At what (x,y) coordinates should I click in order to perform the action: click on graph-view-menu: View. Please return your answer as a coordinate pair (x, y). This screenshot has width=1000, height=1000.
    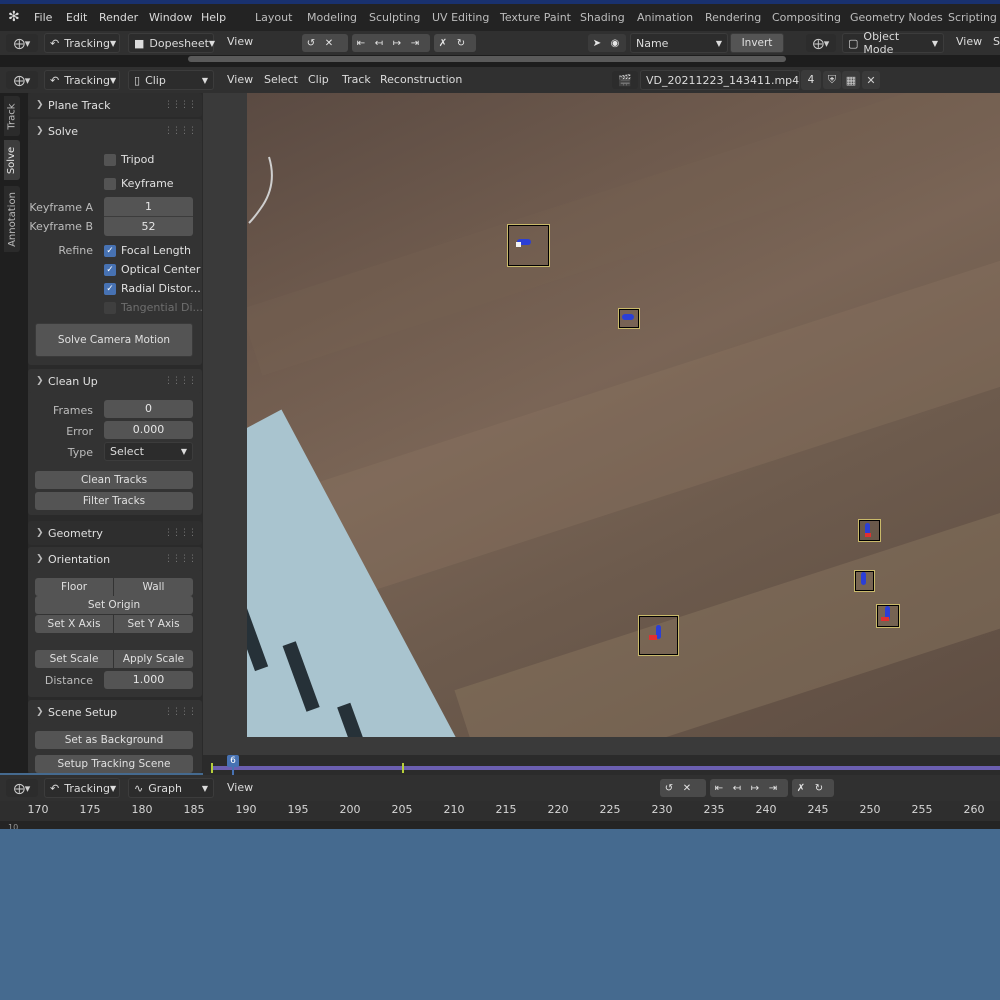
    Looking at the image, I should click on (240, 787).